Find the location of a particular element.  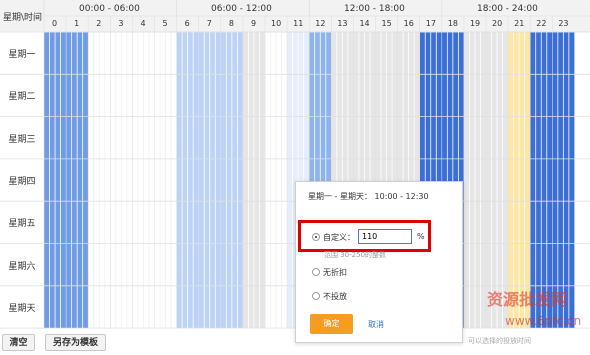

day-label: 星期天 is located at coordinates (22, 308).